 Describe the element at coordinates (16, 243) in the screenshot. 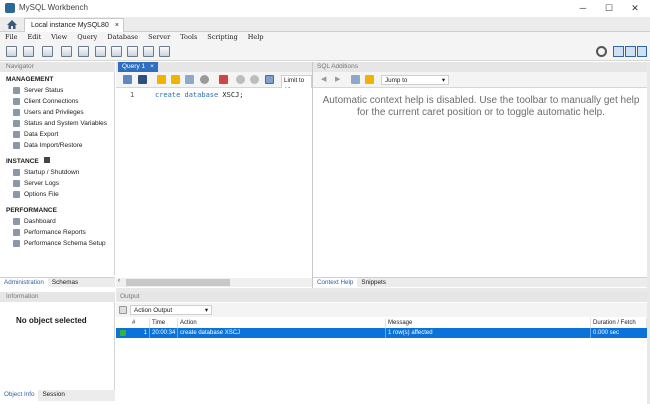

I see `schema-setup-icon` at that location.